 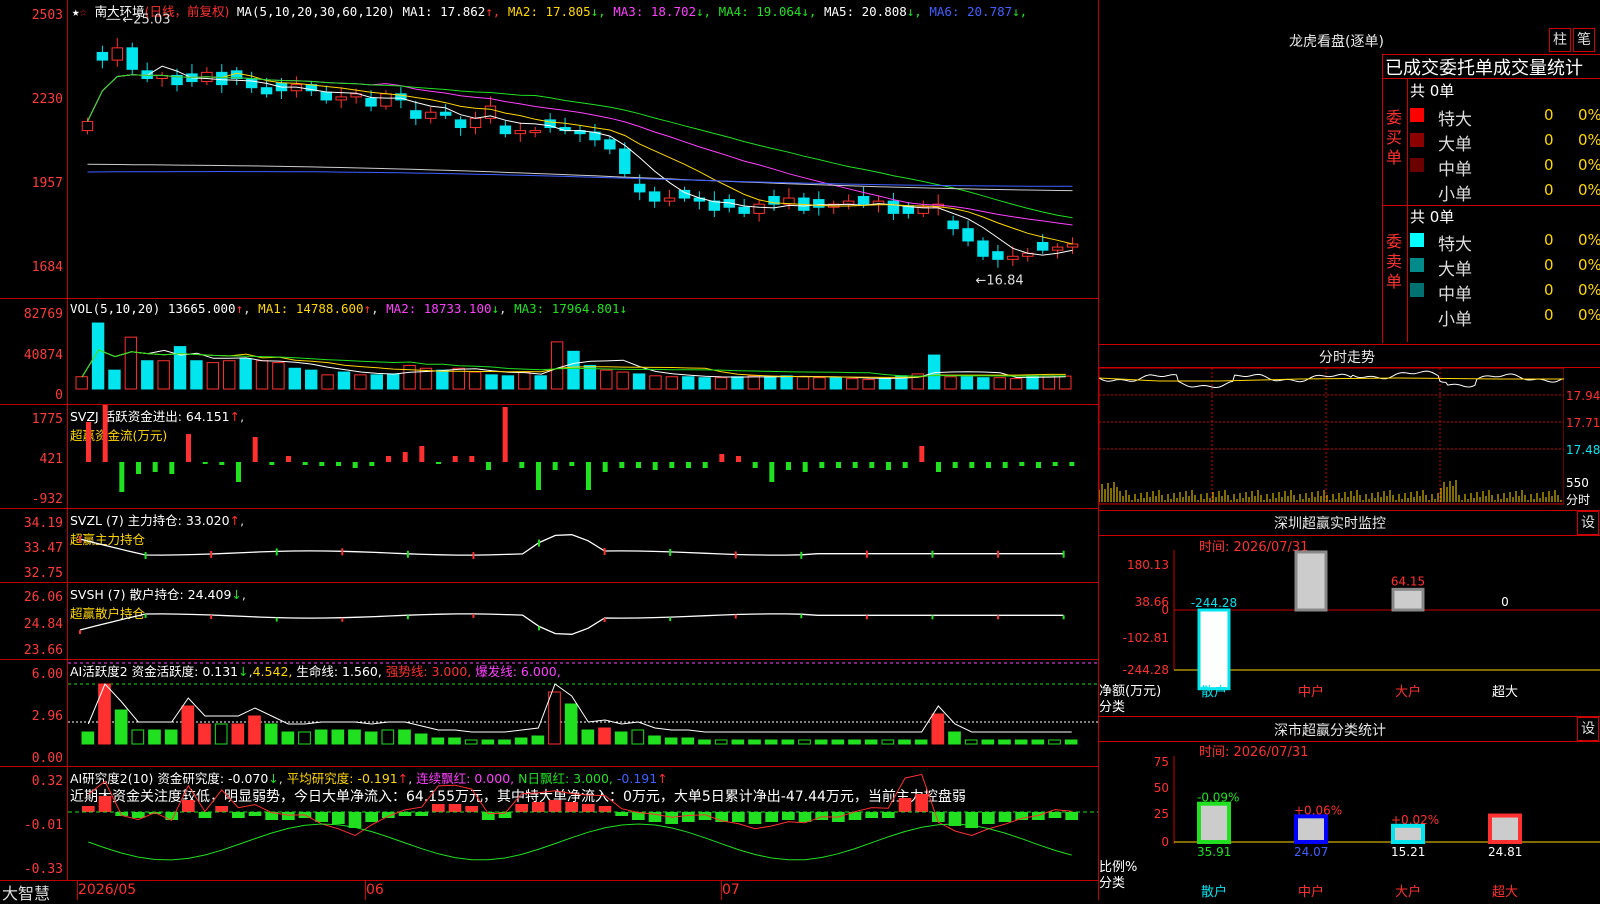 I want to click on brand-logo: 大智慧, so click(x=26, y=893).